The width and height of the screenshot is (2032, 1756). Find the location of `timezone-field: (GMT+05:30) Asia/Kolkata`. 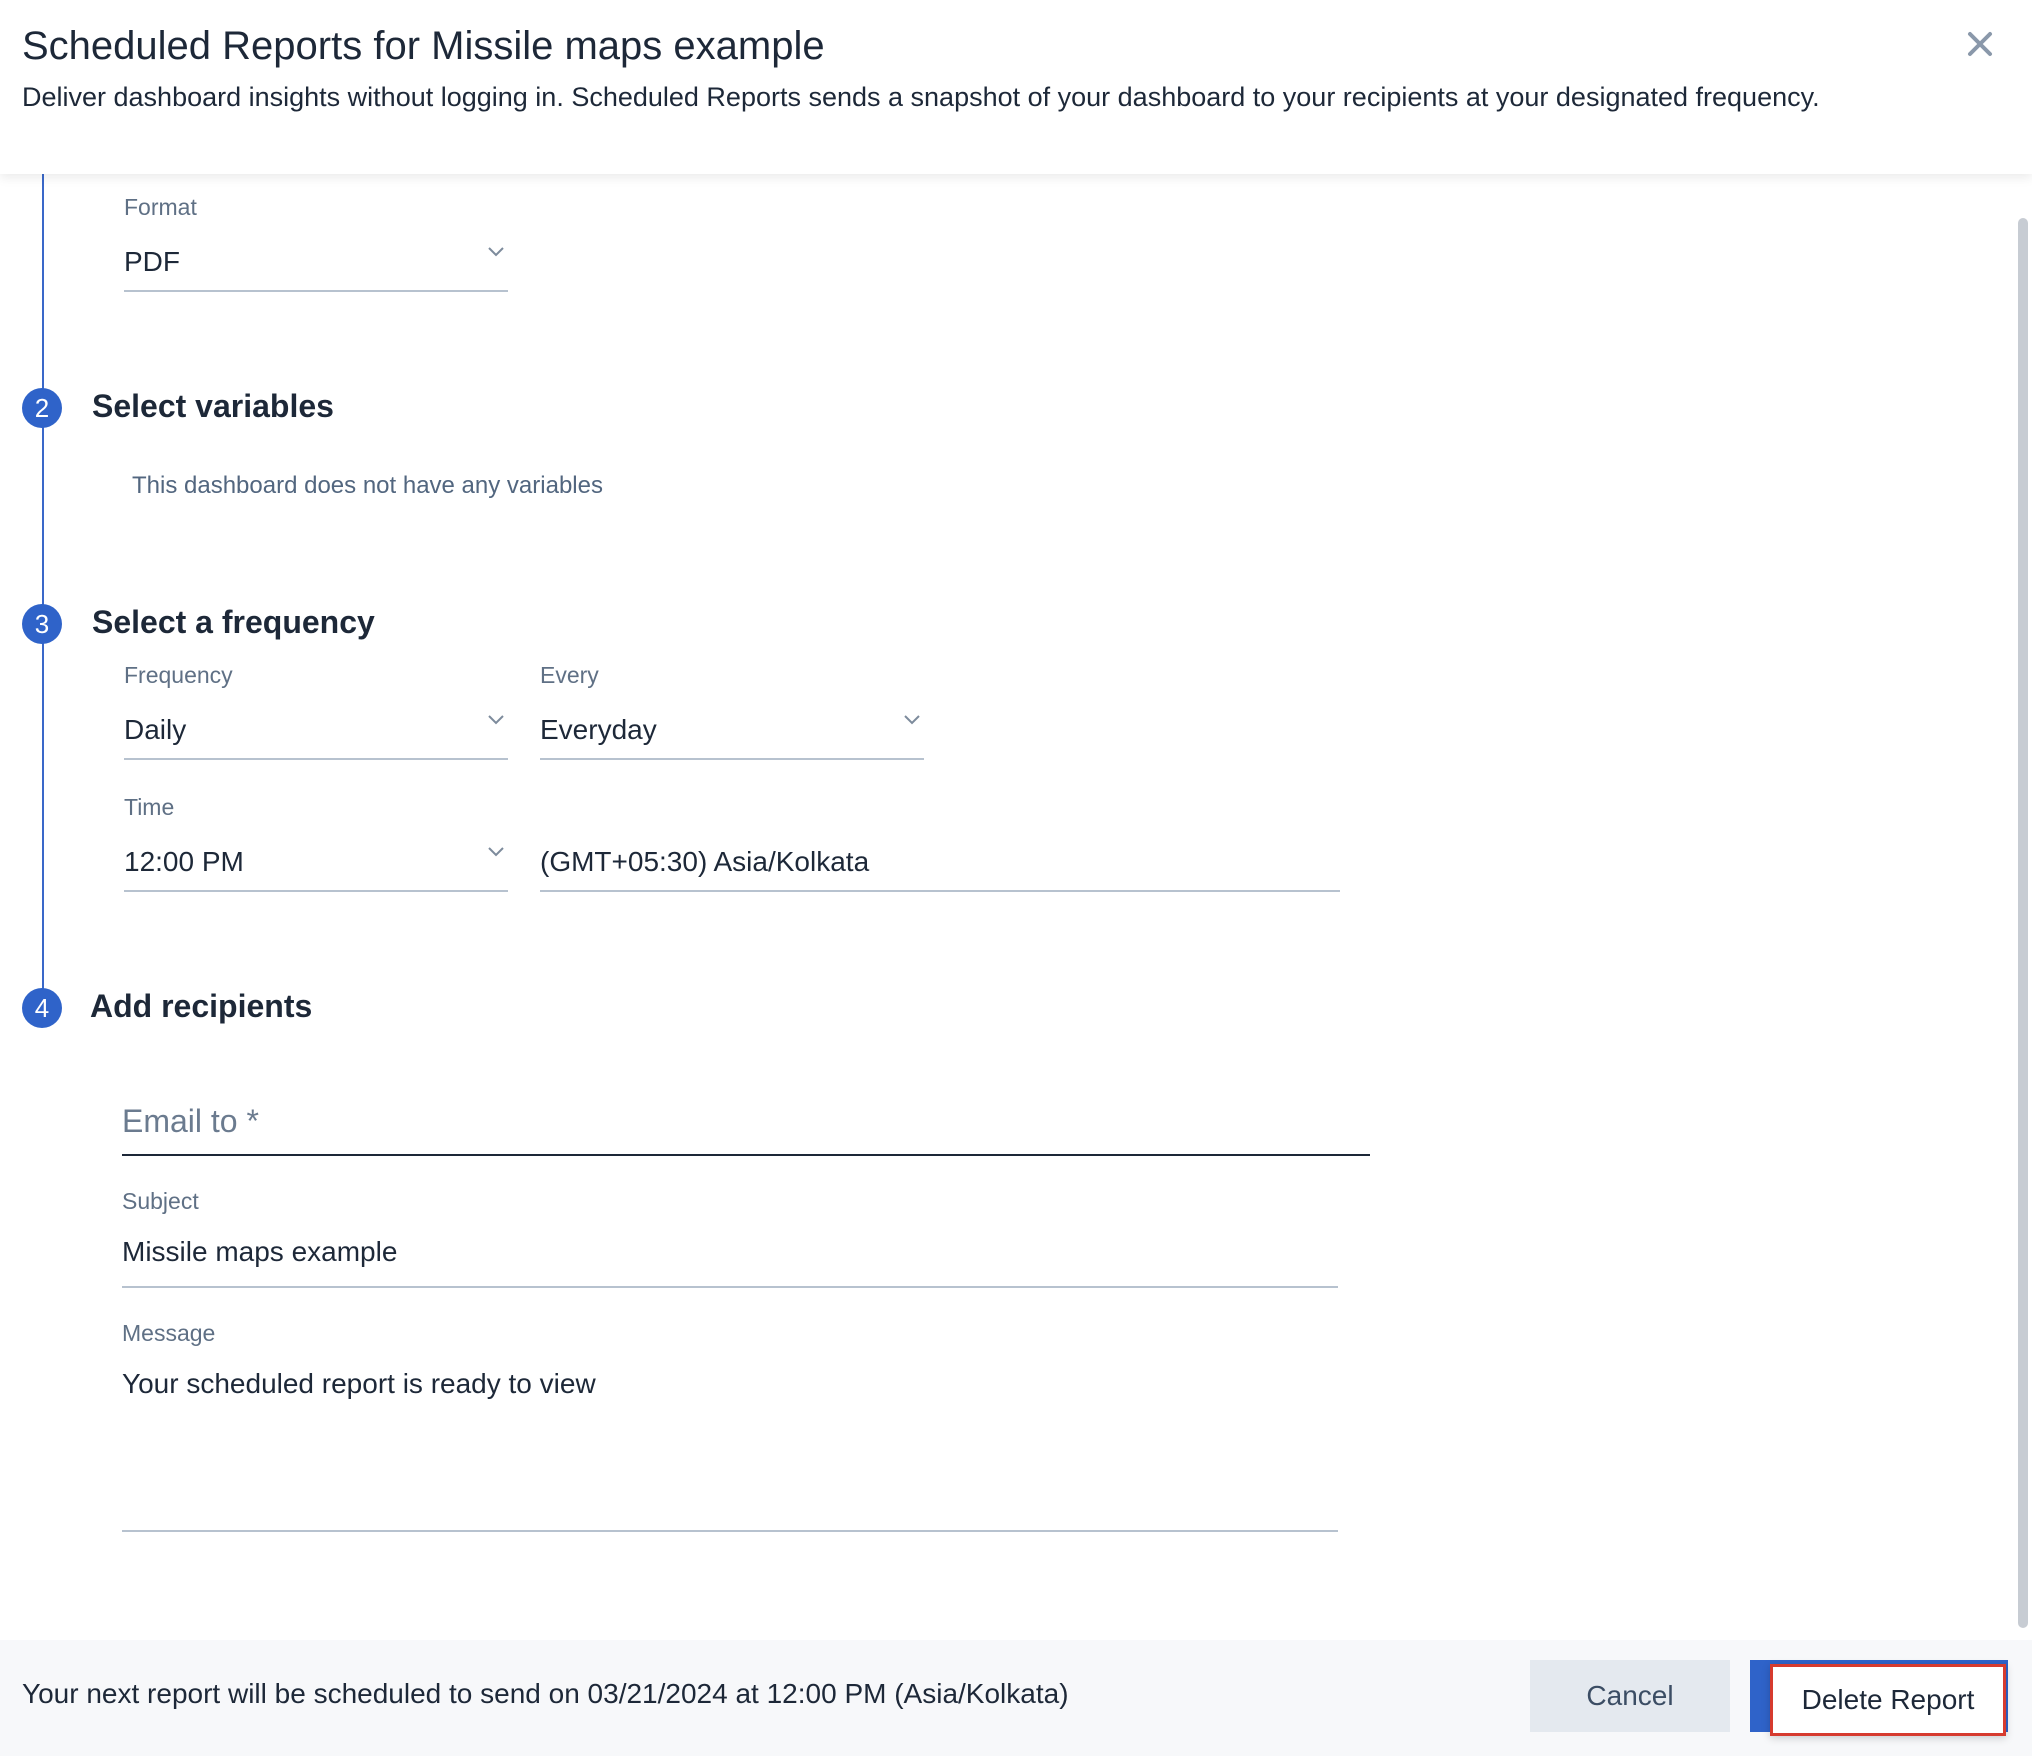

timezone-field: (GMT+05:30) Asia/Kolkata is located at coordinates (940, 862).